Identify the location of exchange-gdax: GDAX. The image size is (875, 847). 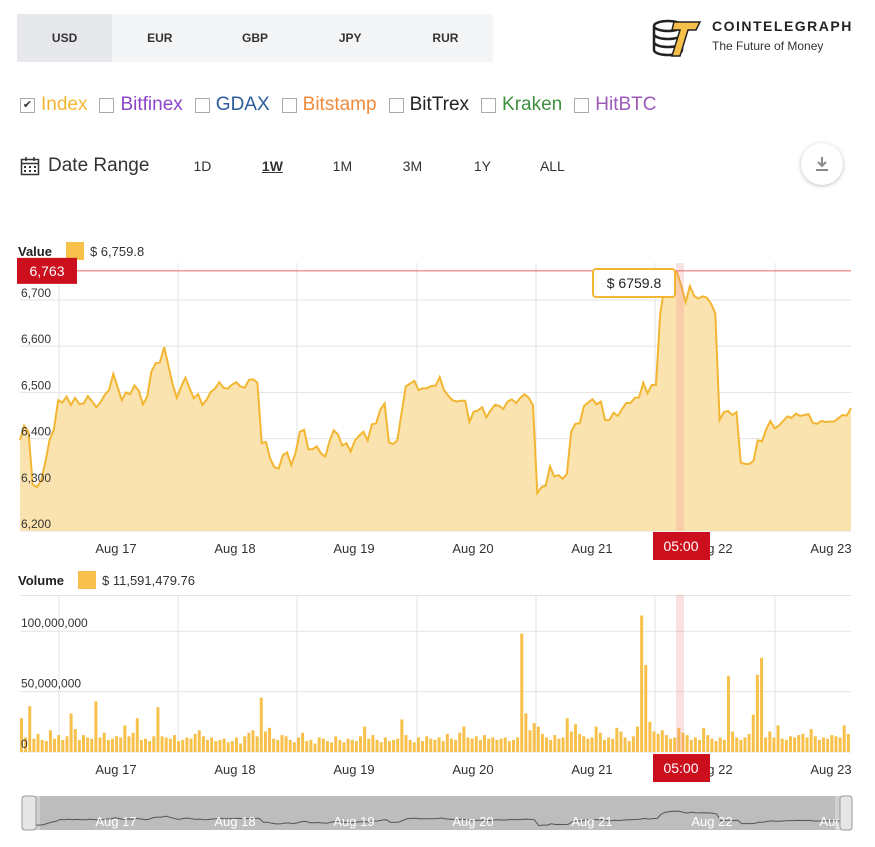
(232, 105).